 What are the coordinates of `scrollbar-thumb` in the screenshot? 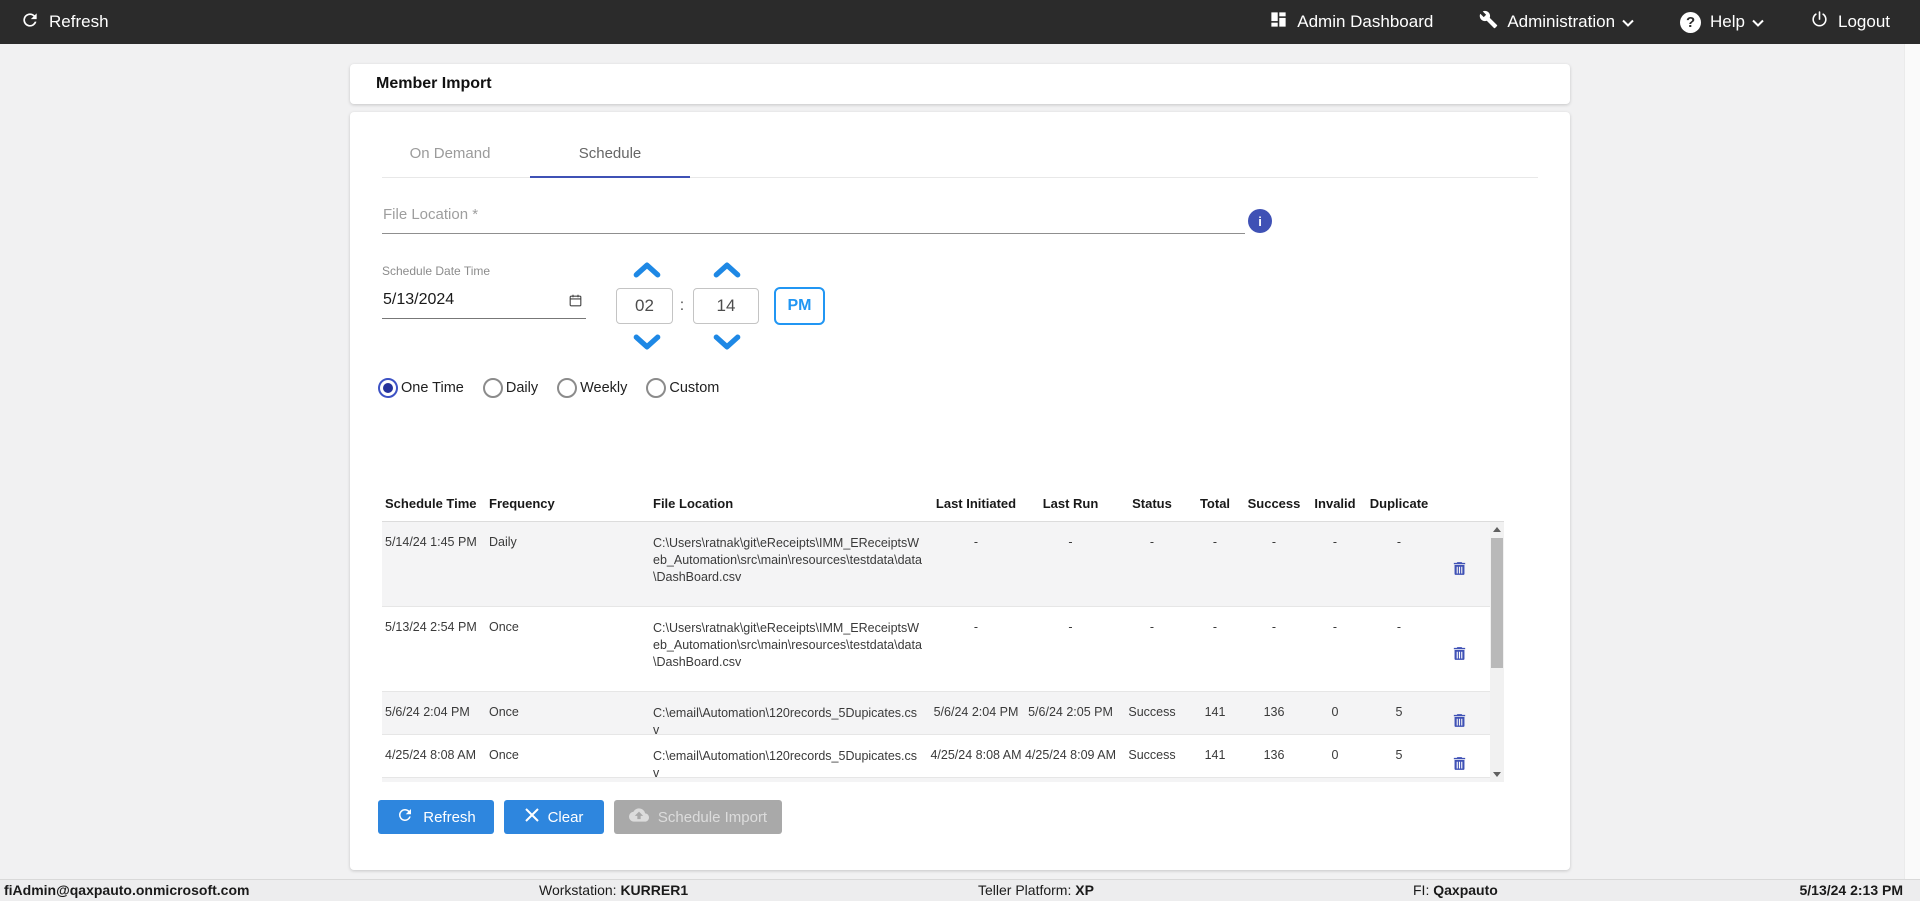 It's located at (1497, 603).